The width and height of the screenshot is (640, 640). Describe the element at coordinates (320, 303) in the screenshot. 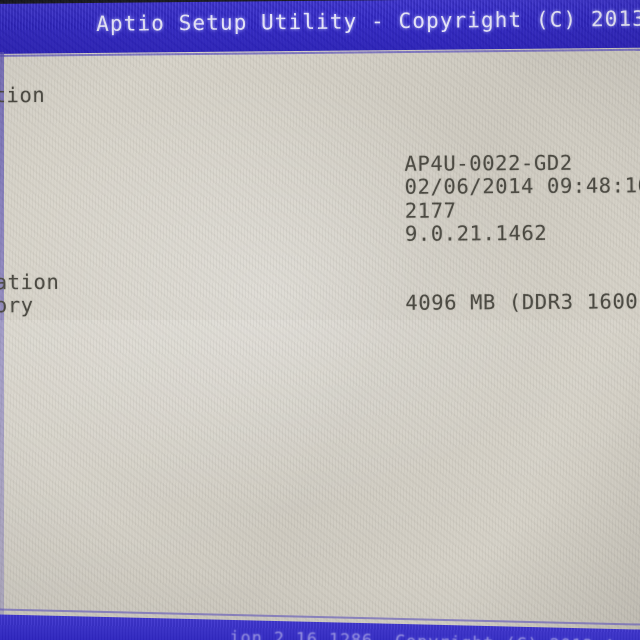

I see `table-row: alled Memory 4096 MB (DDR3 1600)` at that location.